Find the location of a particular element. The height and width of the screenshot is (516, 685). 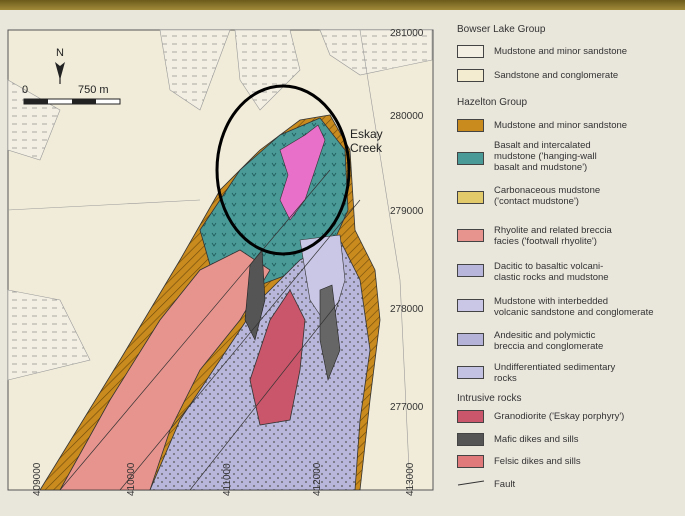

top-bar is located at coordinates (342, 5).